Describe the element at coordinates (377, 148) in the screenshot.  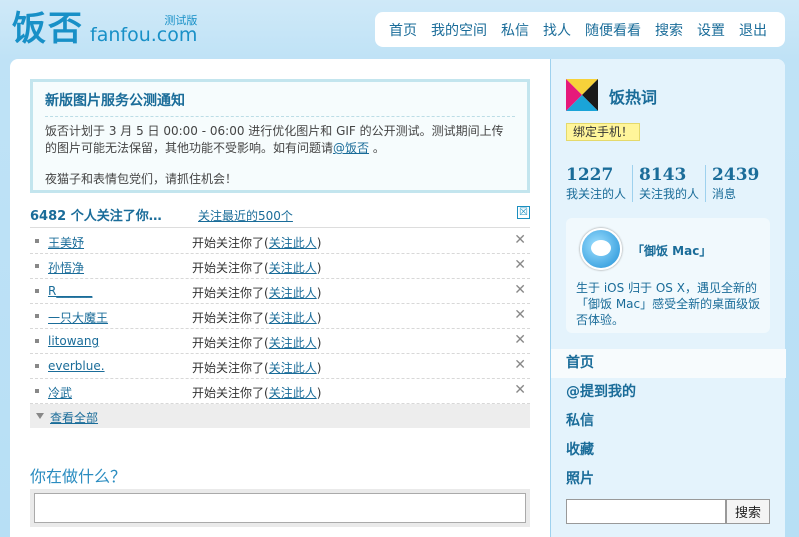
I see `notice-text-end: 。` at that location.